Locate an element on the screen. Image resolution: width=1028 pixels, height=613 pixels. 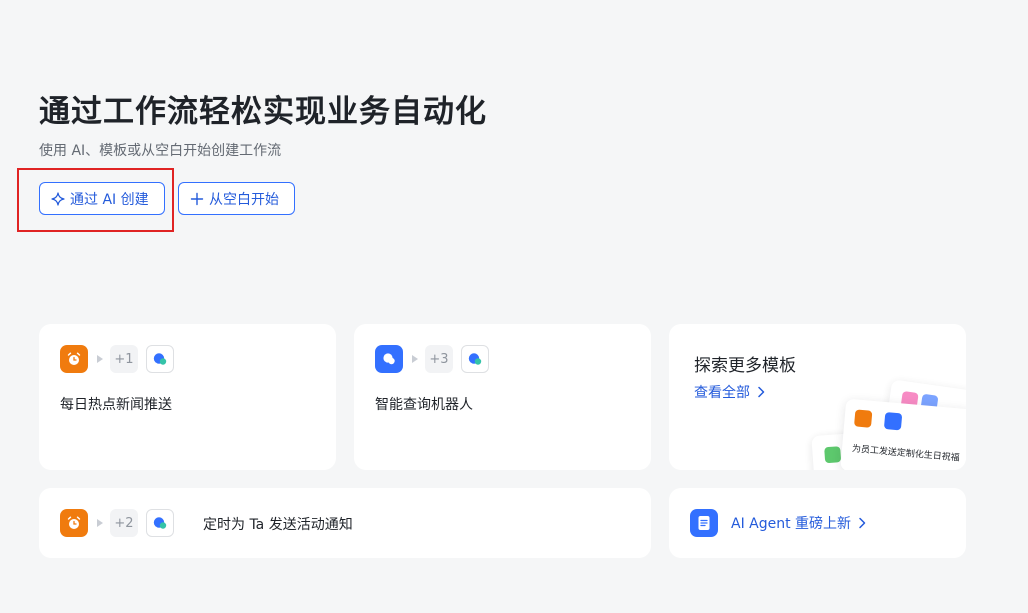
ai-agent-banner: AI Agent 重磅上新 is located at coordinates (817, 523).